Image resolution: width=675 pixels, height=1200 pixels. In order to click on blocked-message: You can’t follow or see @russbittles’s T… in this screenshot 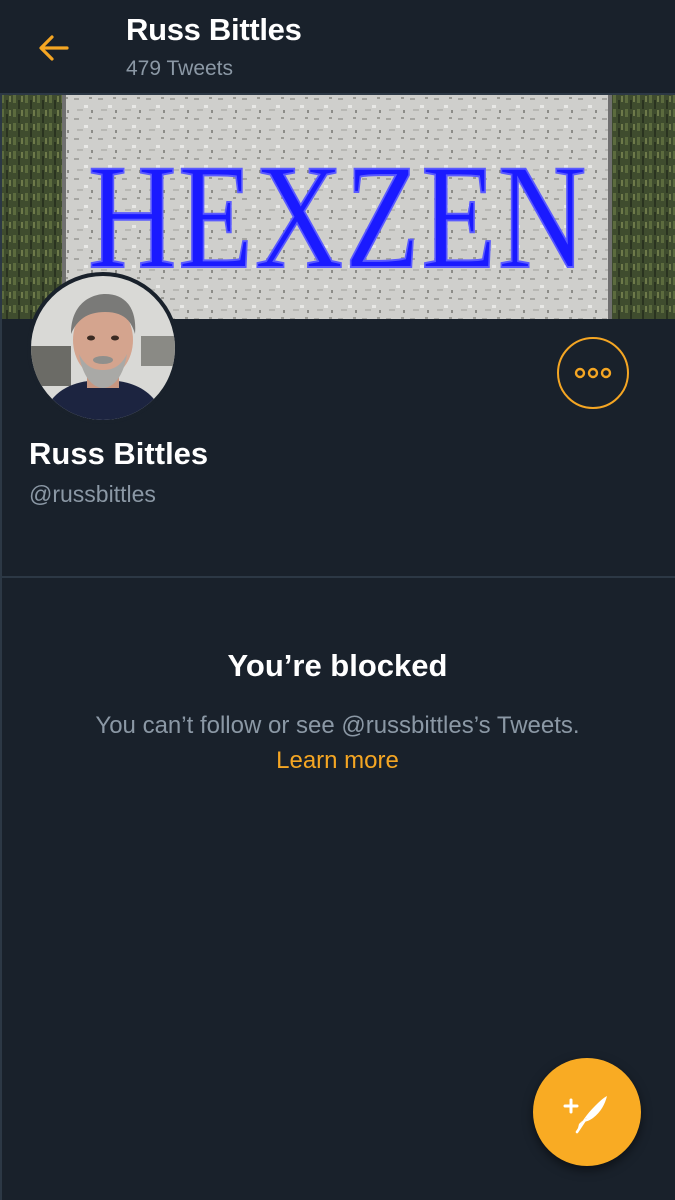, I will do `click(337, 725)`.